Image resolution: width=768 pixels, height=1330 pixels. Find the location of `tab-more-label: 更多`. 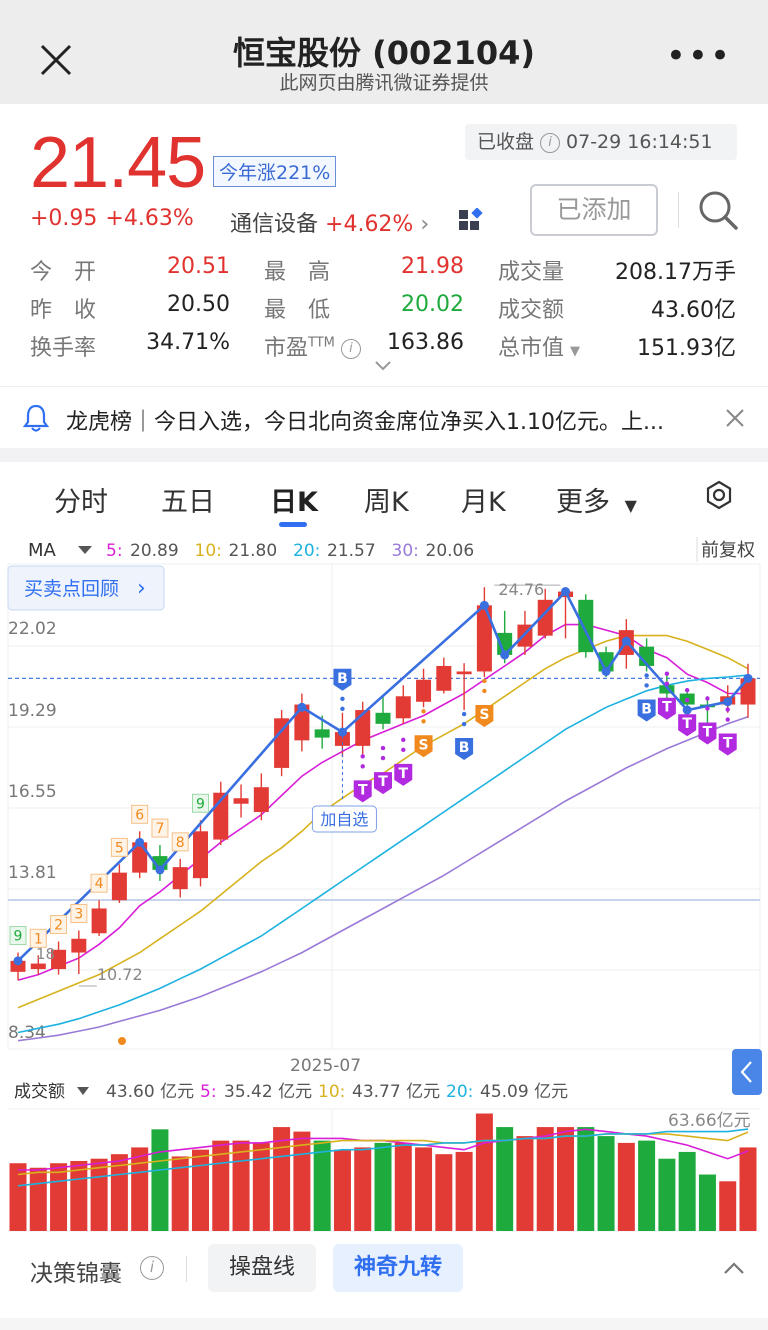

tab-more-label: 更多 is located at coordinates (583, 502).